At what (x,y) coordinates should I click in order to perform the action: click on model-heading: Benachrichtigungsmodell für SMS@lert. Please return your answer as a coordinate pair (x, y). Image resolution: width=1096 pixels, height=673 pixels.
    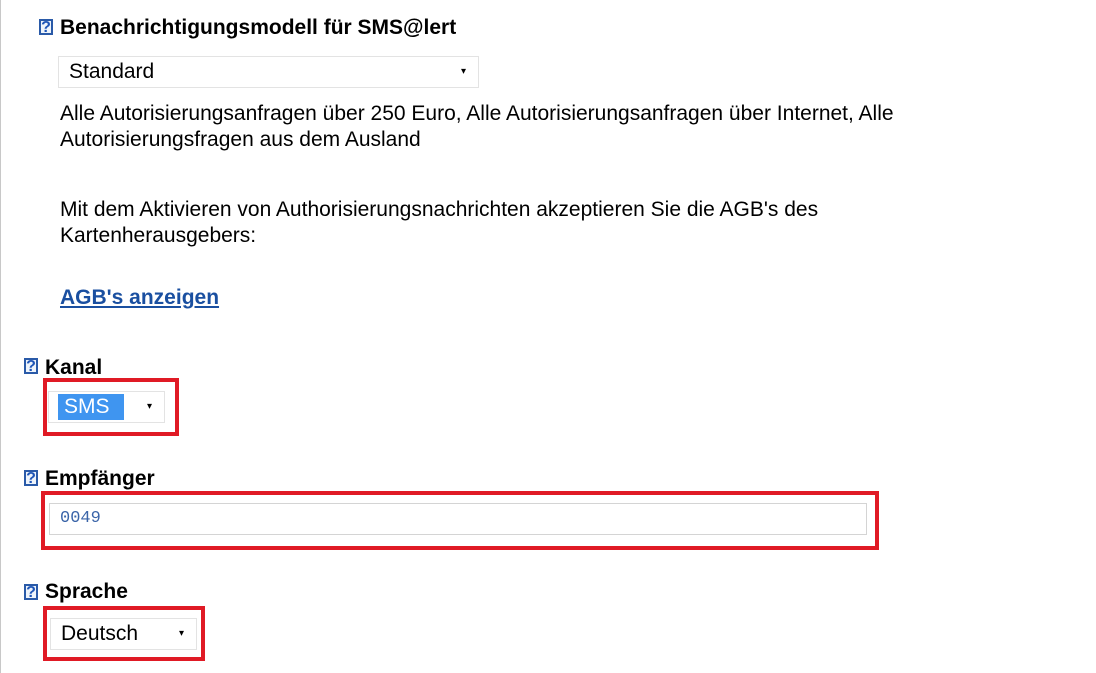
    Looking at the image, I should click on (258, 27).